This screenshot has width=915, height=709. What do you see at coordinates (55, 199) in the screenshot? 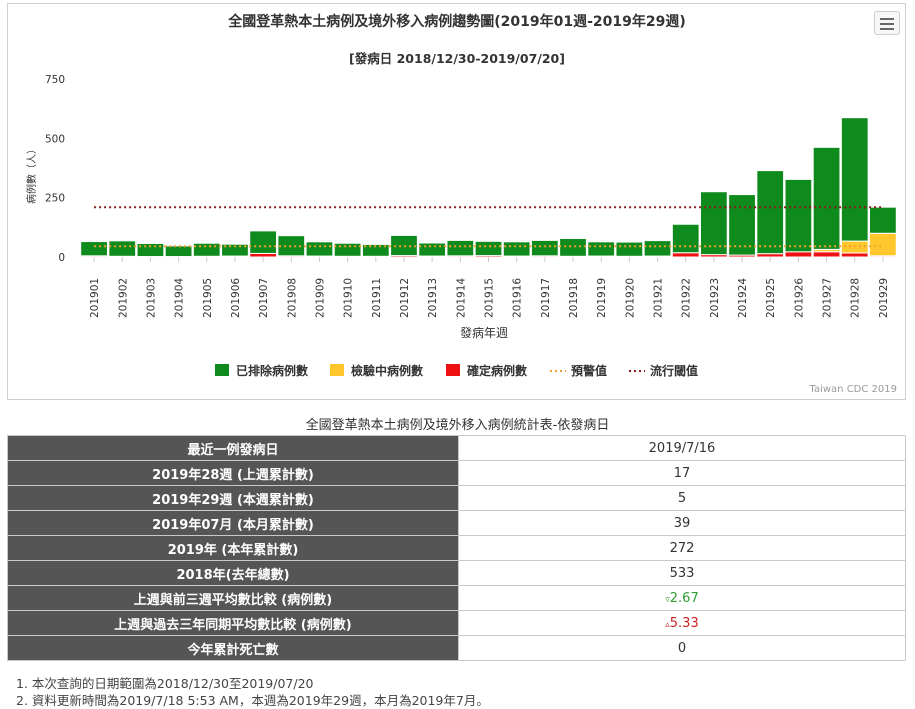
I see `y-tick-label: 250` at bounding box center [55, 199].